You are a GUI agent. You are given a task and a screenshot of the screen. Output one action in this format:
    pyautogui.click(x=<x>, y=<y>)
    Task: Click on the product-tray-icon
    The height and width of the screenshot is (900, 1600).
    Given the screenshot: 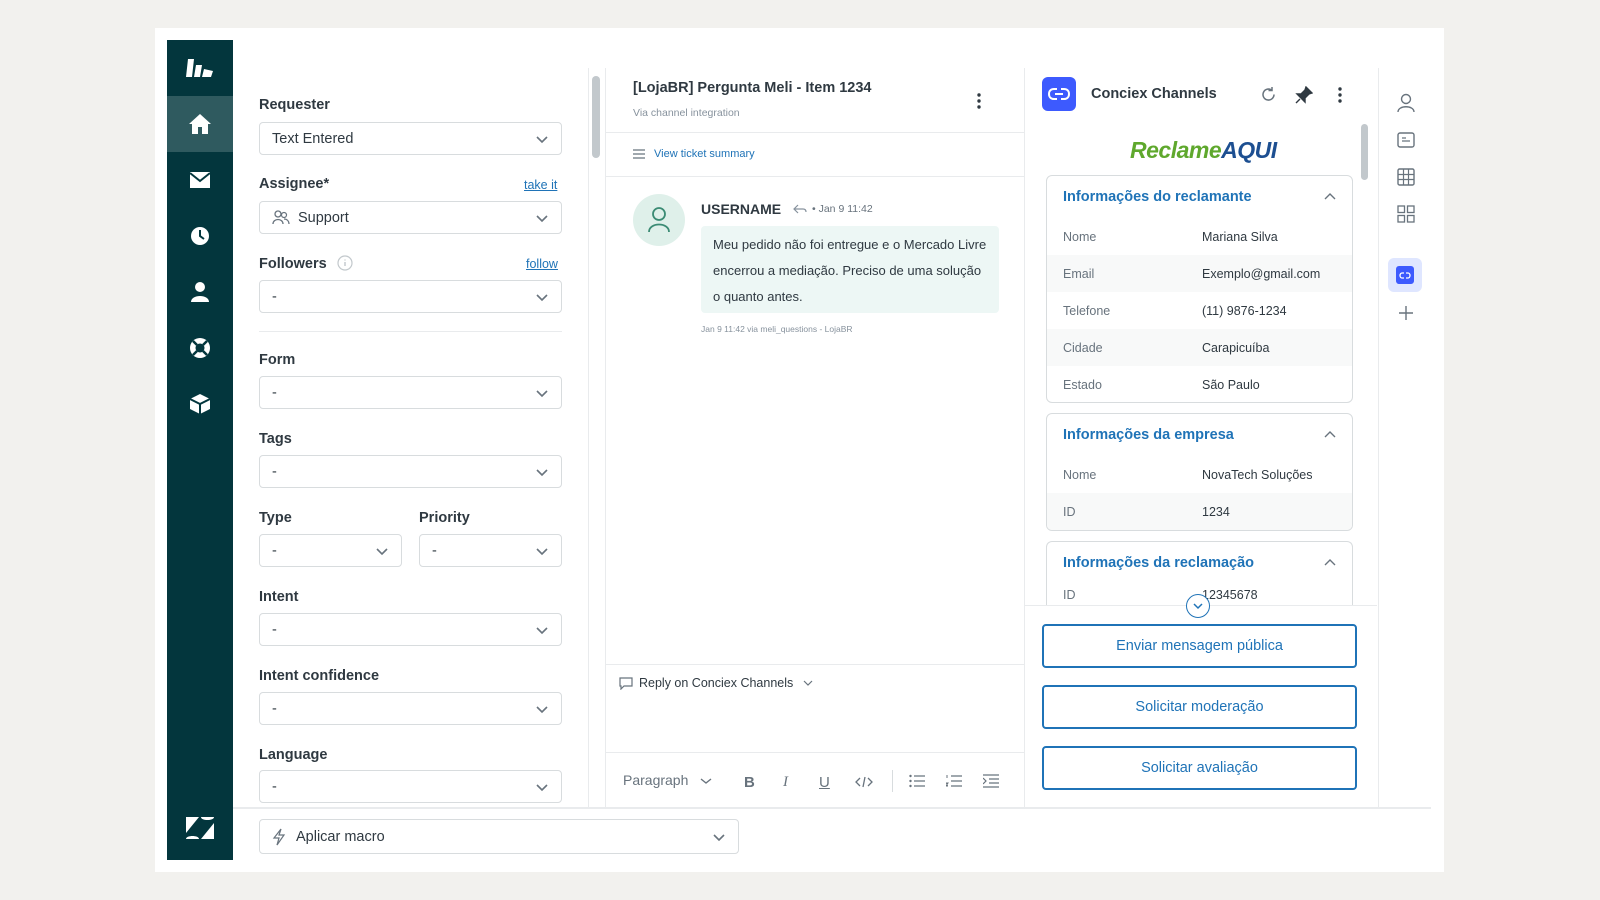 What is the action you would take?
    pyautogui.click(x=199, y=68)
    